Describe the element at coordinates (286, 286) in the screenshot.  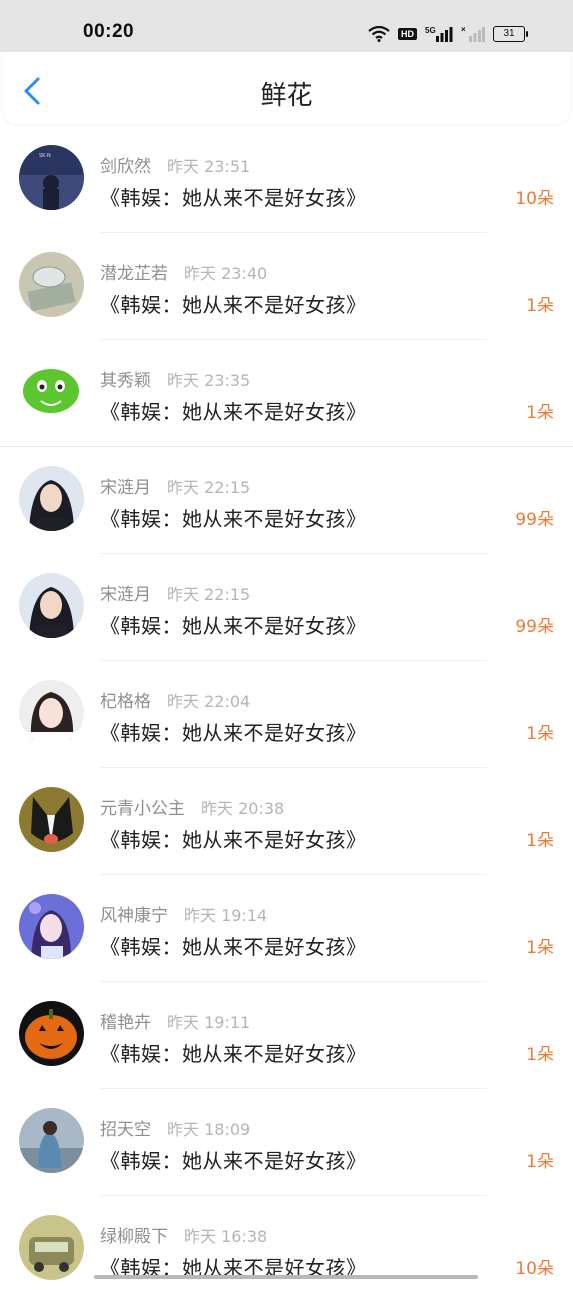
I see `list-item: 潜龙芷若 昨天 23:40 《韩娱：她从来不是好女孩》 1朵` at that location.